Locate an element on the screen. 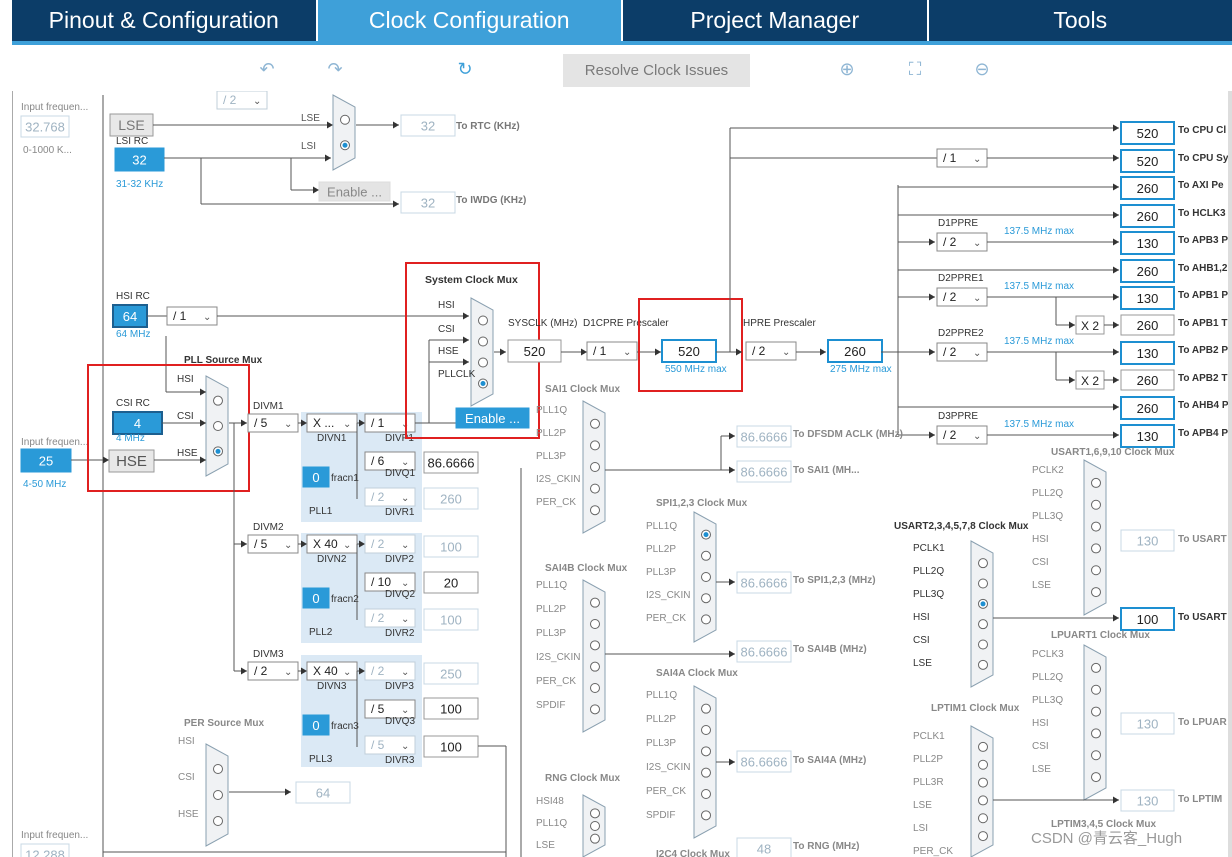 The width and height of the screenshot is (1232, 857). pll2-divn-select: X 40 is located at coordinates (325, 544).